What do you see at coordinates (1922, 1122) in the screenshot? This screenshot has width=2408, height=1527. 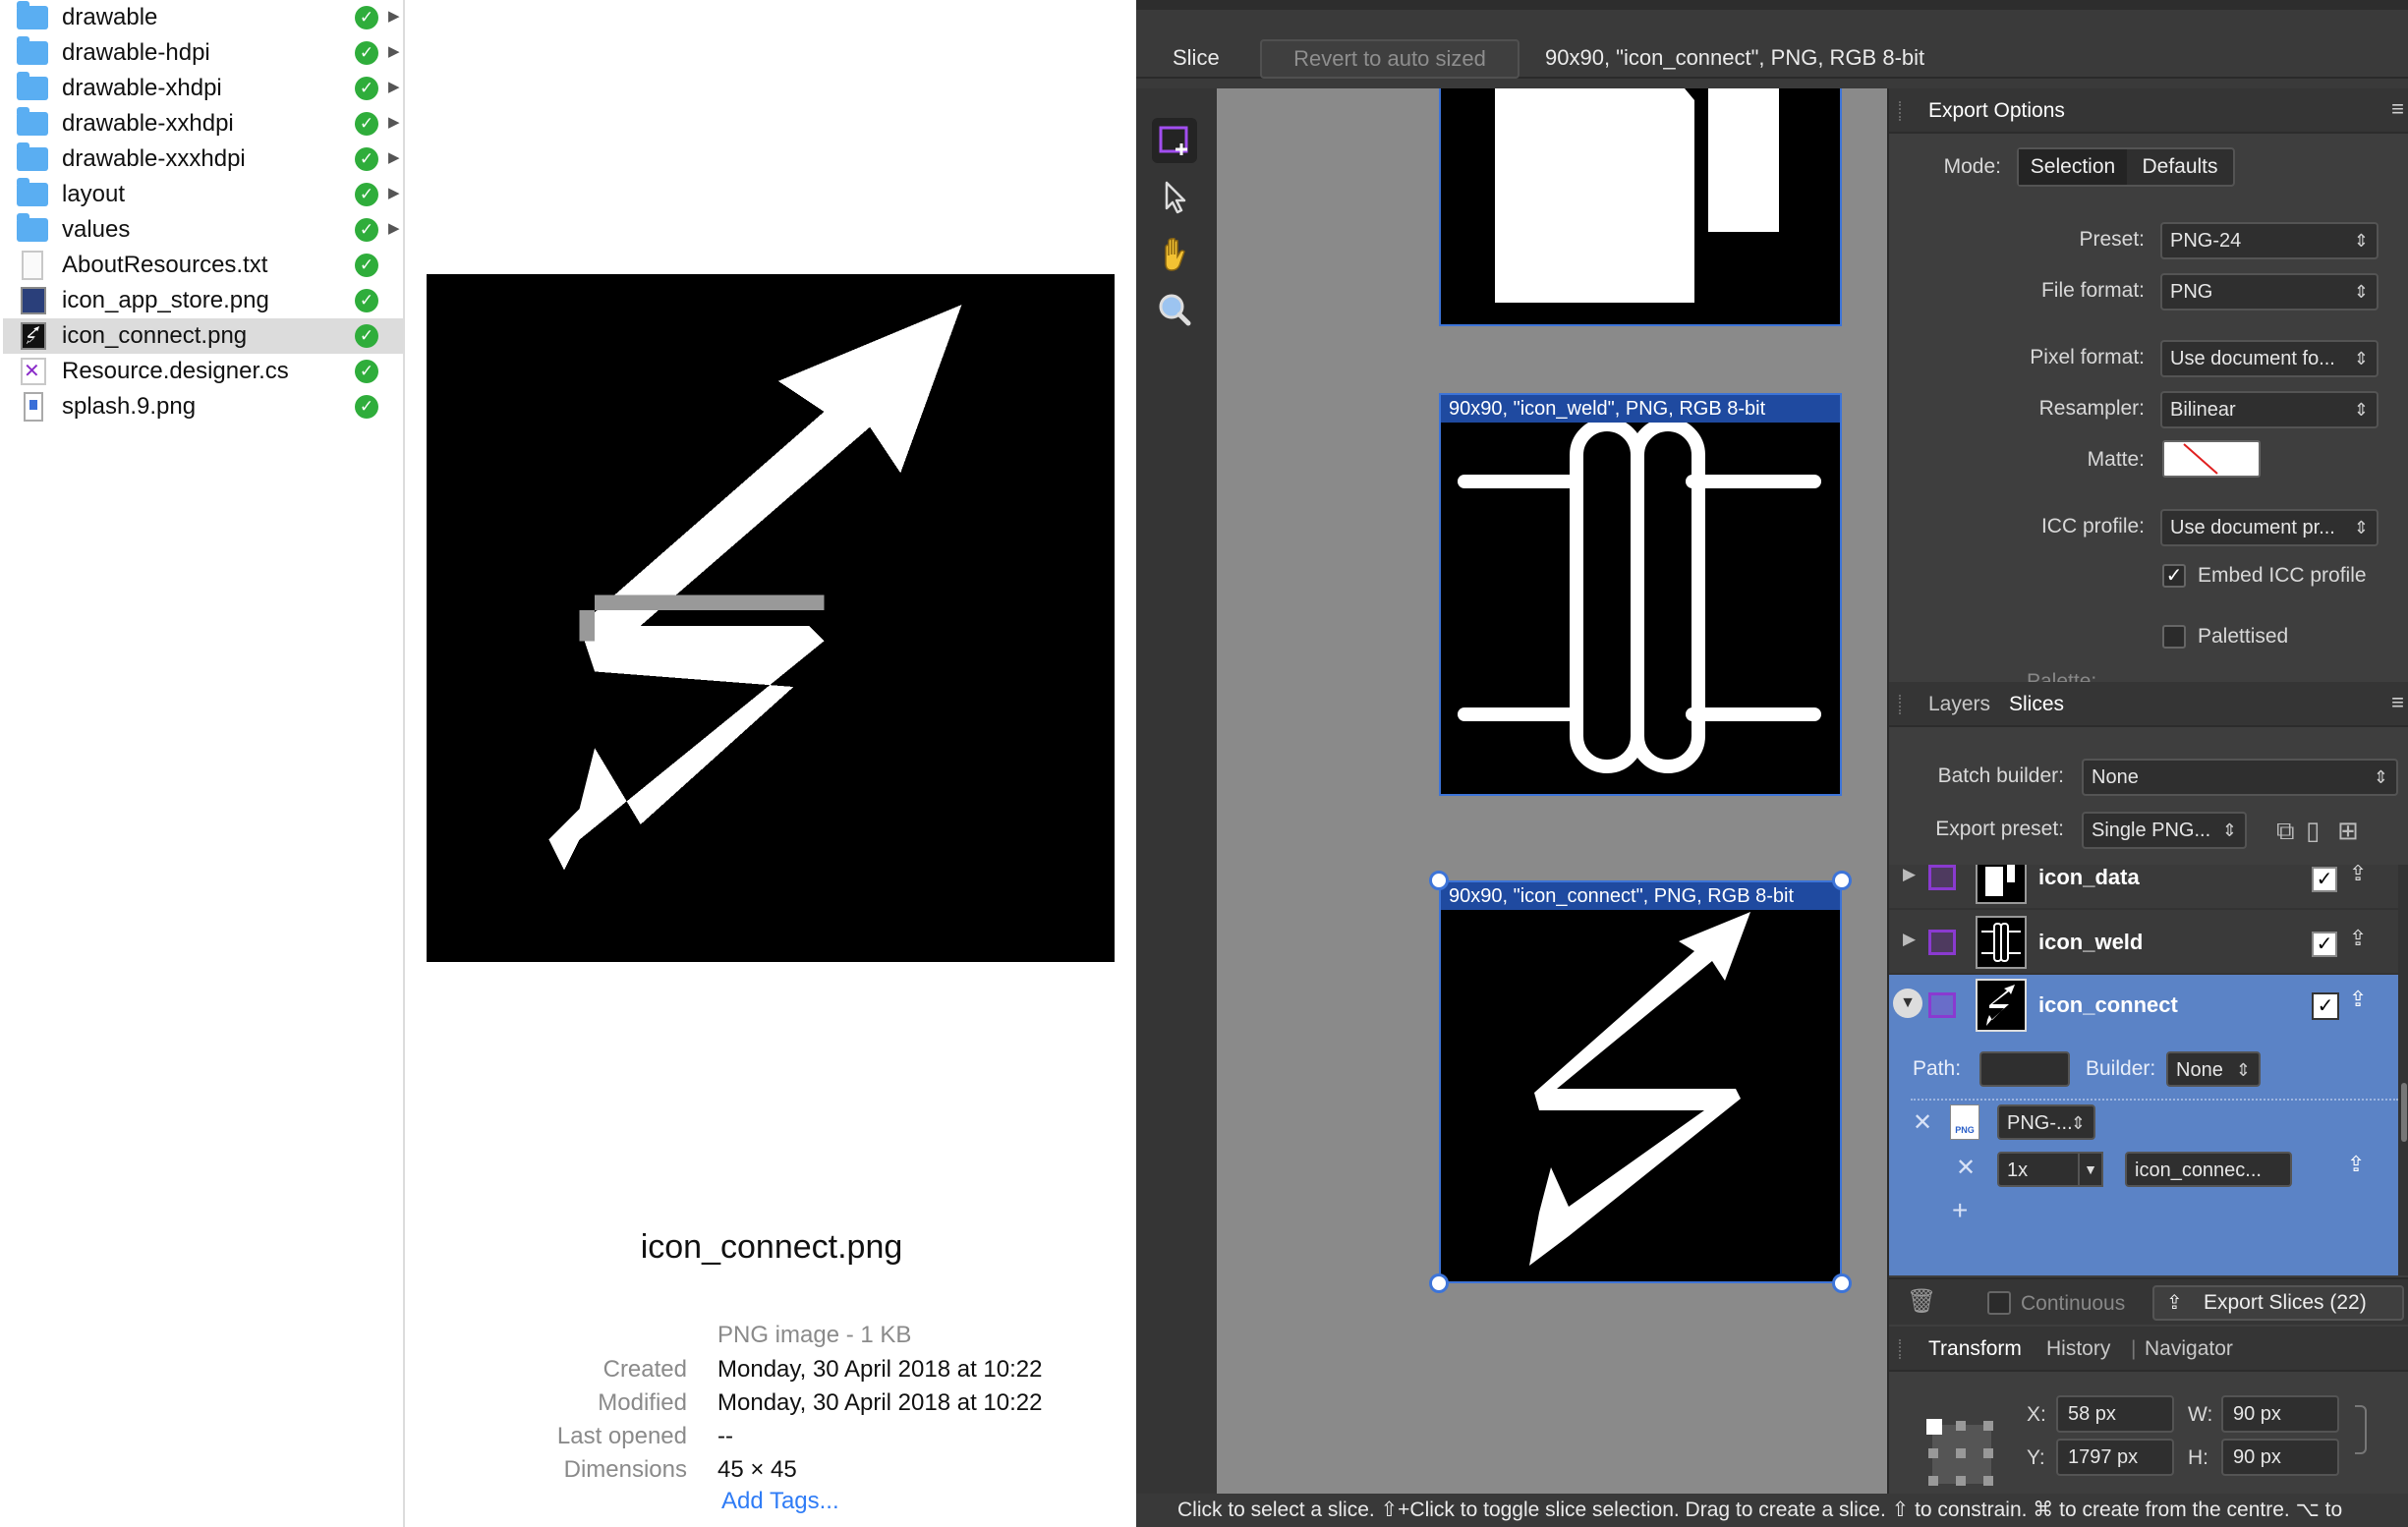 I see `remove-format-icon: ✕` at bounding box center [1922, 1122].